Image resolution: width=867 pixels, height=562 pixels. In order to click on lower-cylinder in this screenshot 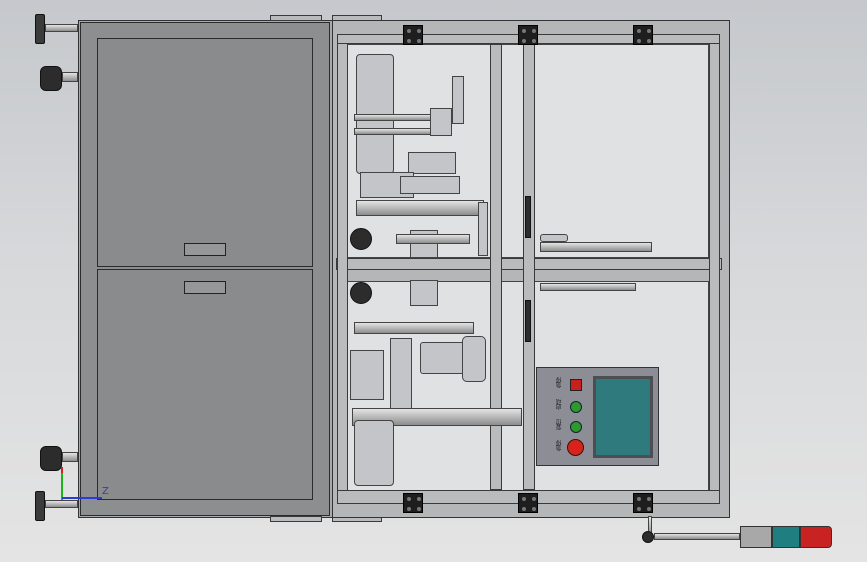, I will do `click(588, 287)`.